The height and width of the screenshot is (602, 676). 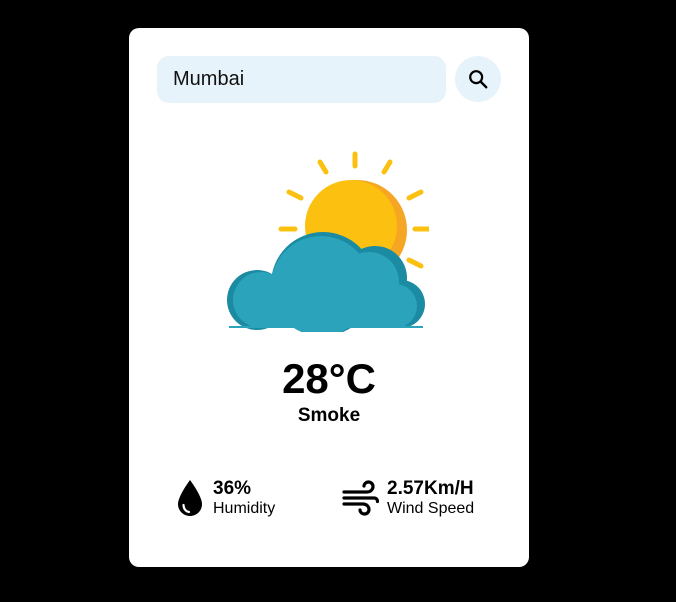 What do you see at coordinates (430, 488) in the screenshot?
I see `wind-speed-value: 2.57Km/H` at bounding box center [430, 488].